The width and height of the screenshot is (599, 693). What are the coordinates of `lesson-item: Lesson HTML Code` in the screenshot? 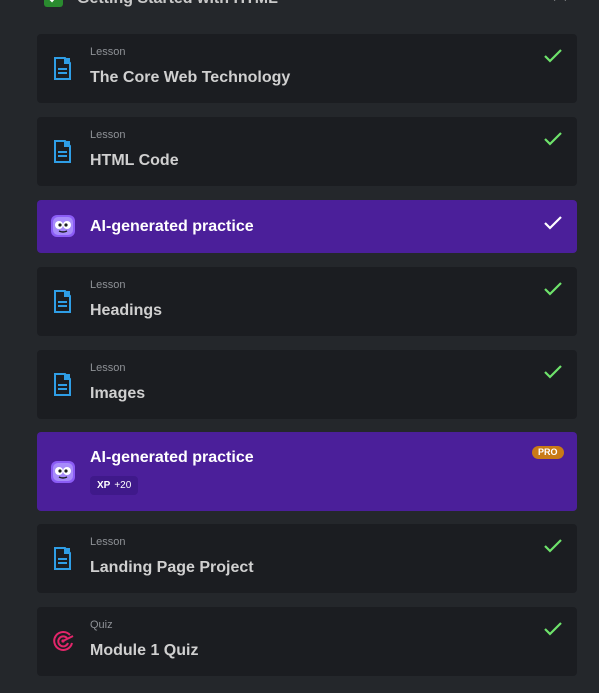 It's located at (307, 151).